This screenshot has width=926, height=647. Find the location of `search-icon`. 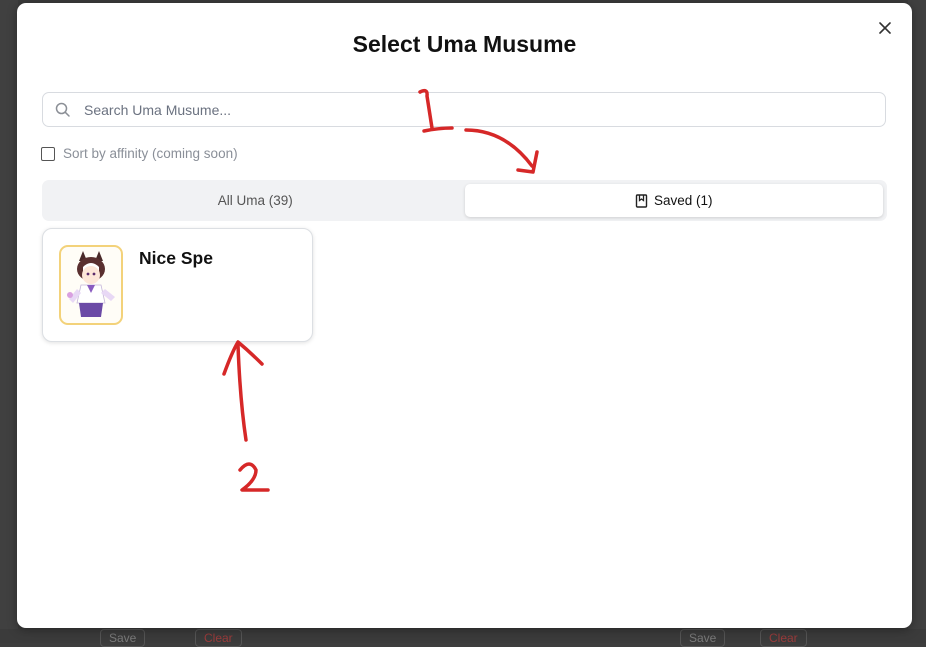

search-icon is located at coordinates (63, 110).